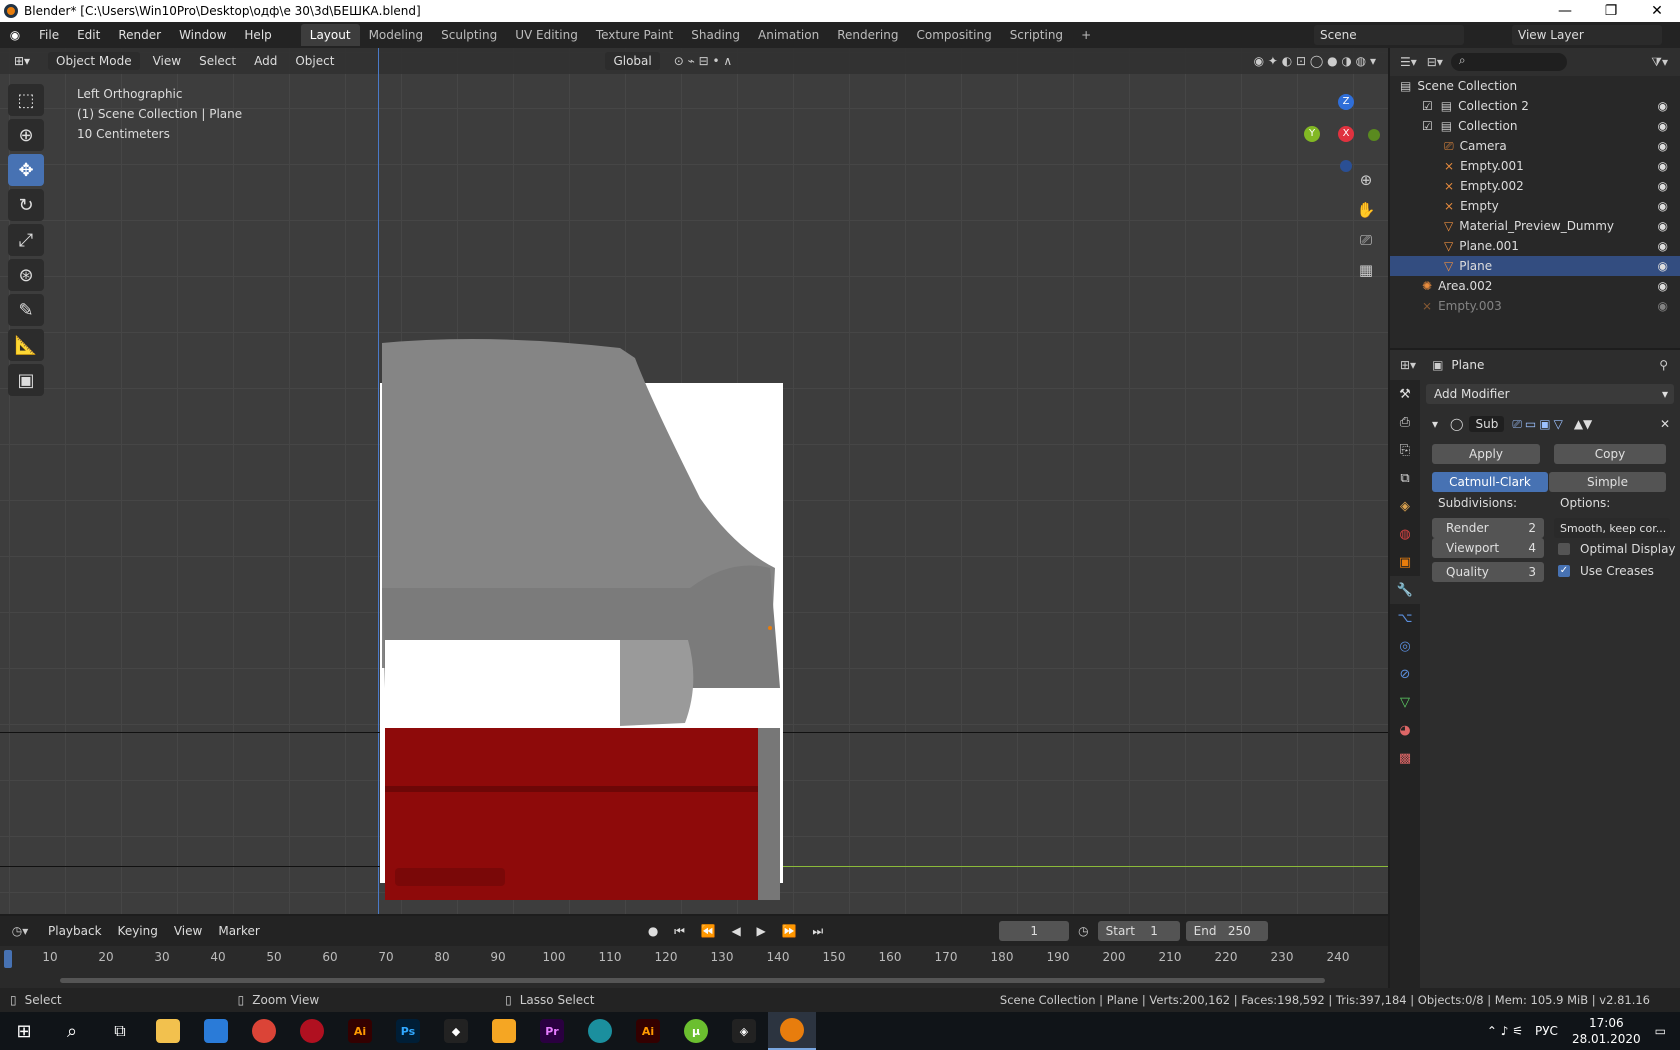 The image size is (1680, 1050). I want to click on render-levels-field: Render 2, so click(1488, 528).